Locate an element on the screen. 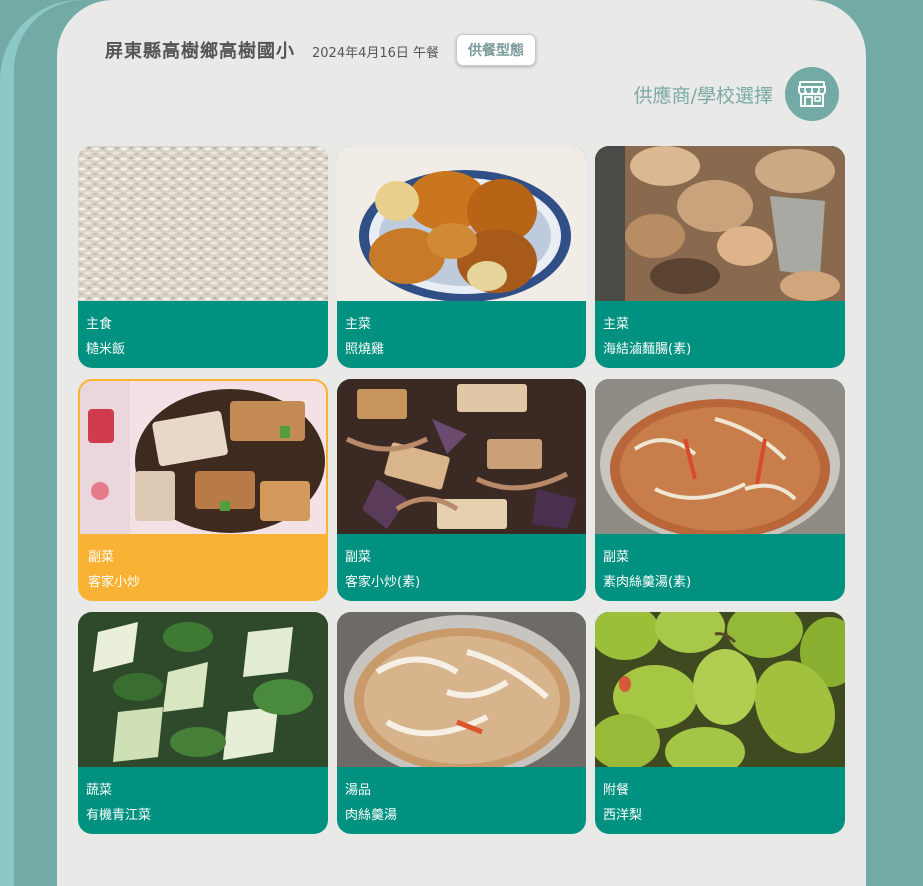 The image size is (923, 886). pork-thick-soup-photo is located at coordinates (461, 689).